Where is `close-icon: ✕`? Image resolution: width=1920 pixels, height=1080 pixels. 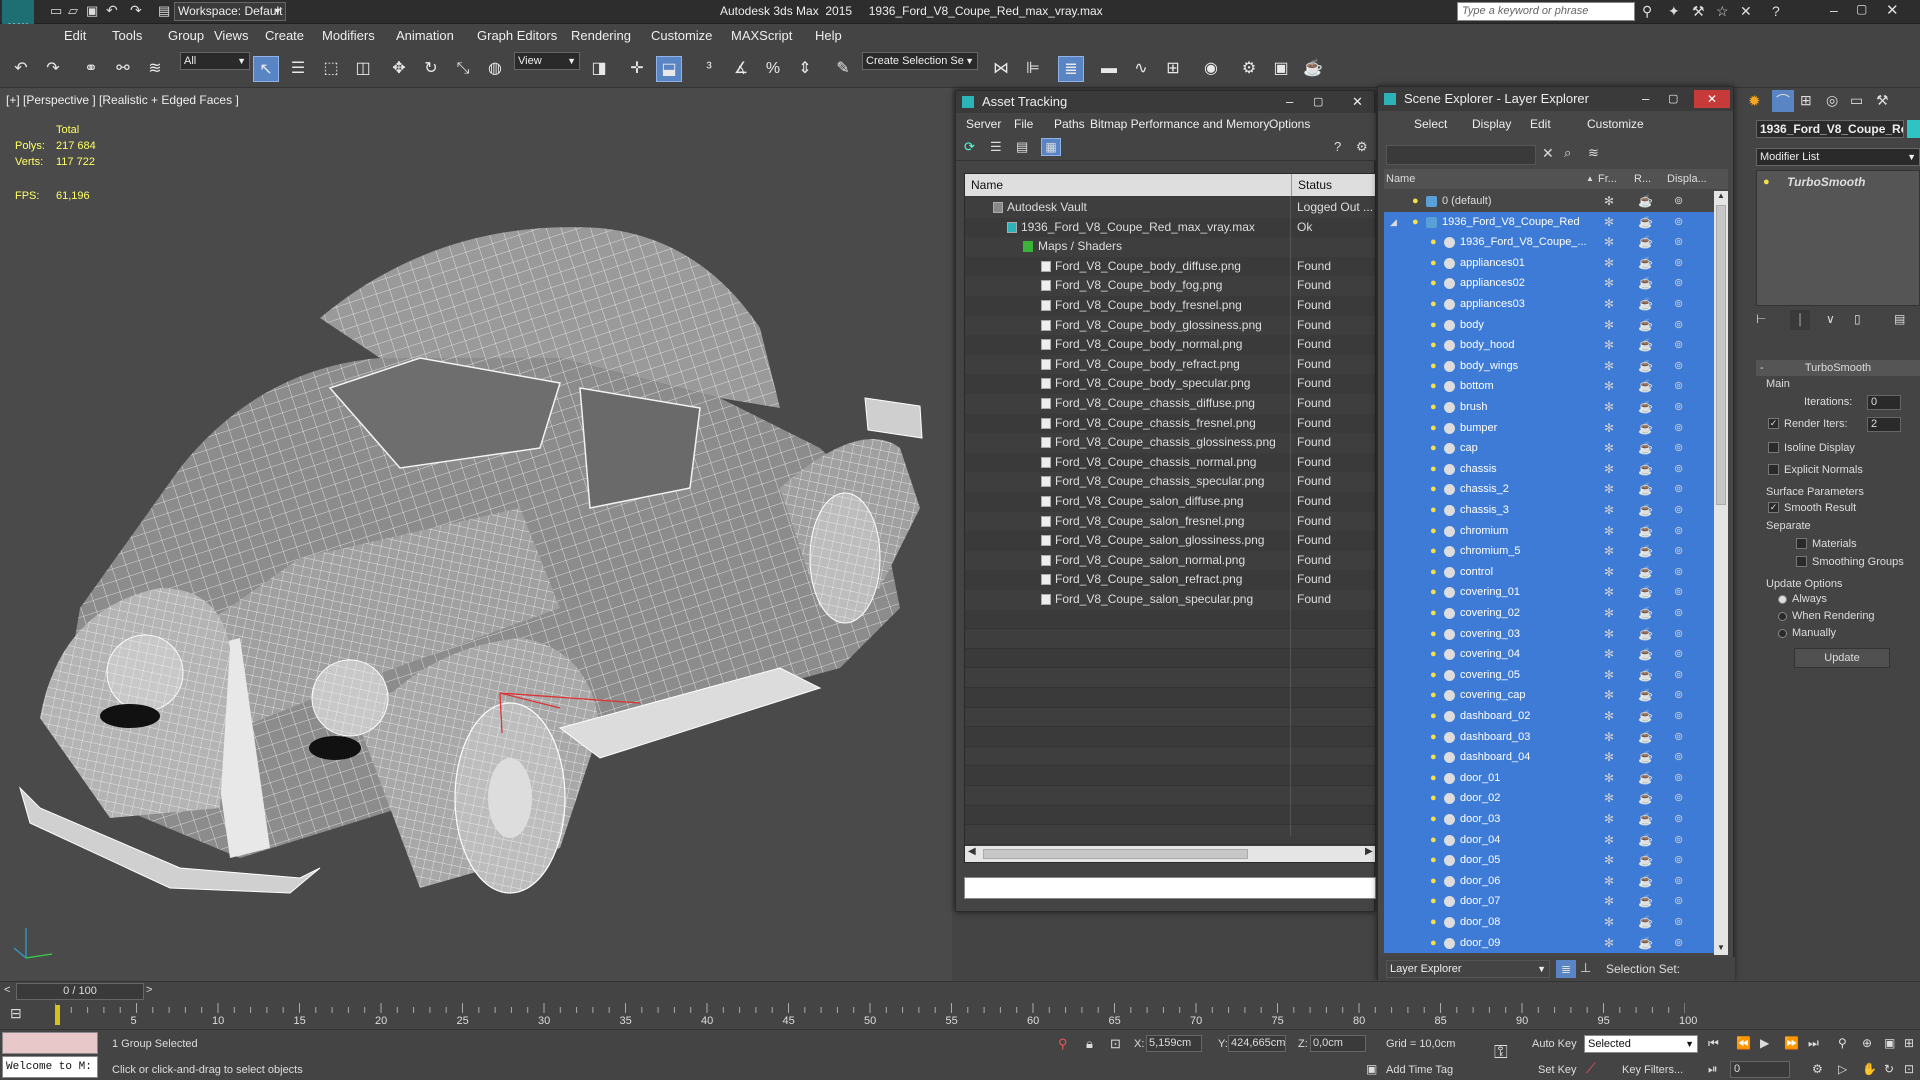
close-icon: ✕ is located at coordinates (1712, 99).